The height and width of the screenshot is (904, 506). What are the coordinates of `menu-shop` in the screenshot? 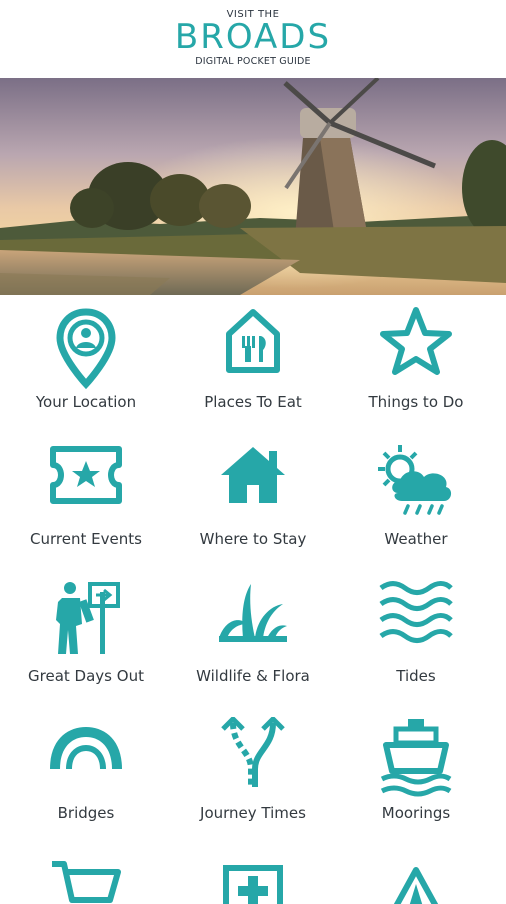 It's located at (86, 874).